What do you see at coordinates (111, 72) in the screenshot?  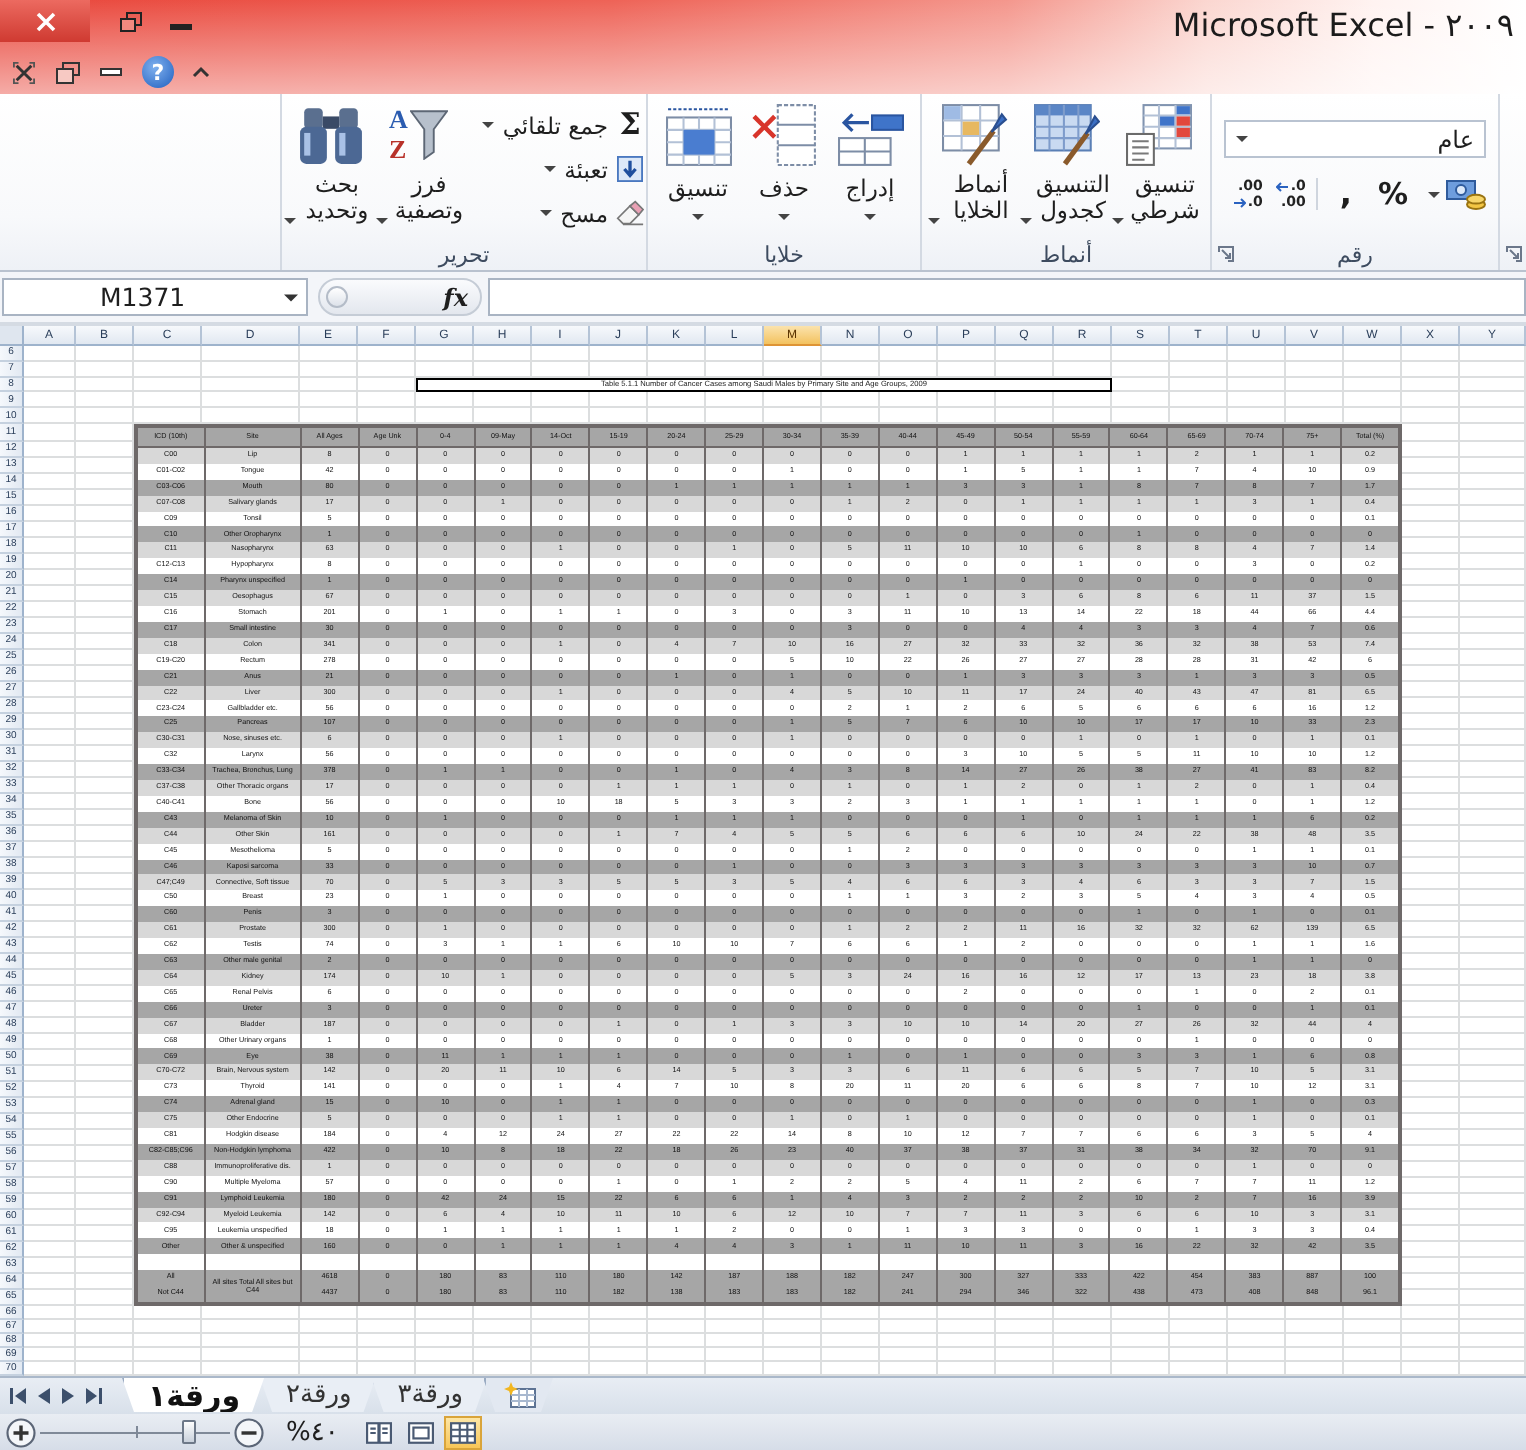 I see `minimize-icon` at bounding box center [111, 72].